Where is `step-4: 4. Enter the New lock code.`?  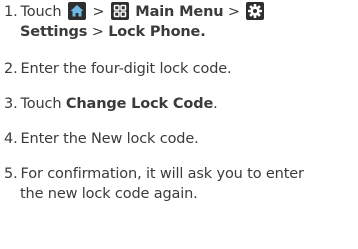 step-4: 4. Enter the New lock code. is located at coordinates (101, 139).